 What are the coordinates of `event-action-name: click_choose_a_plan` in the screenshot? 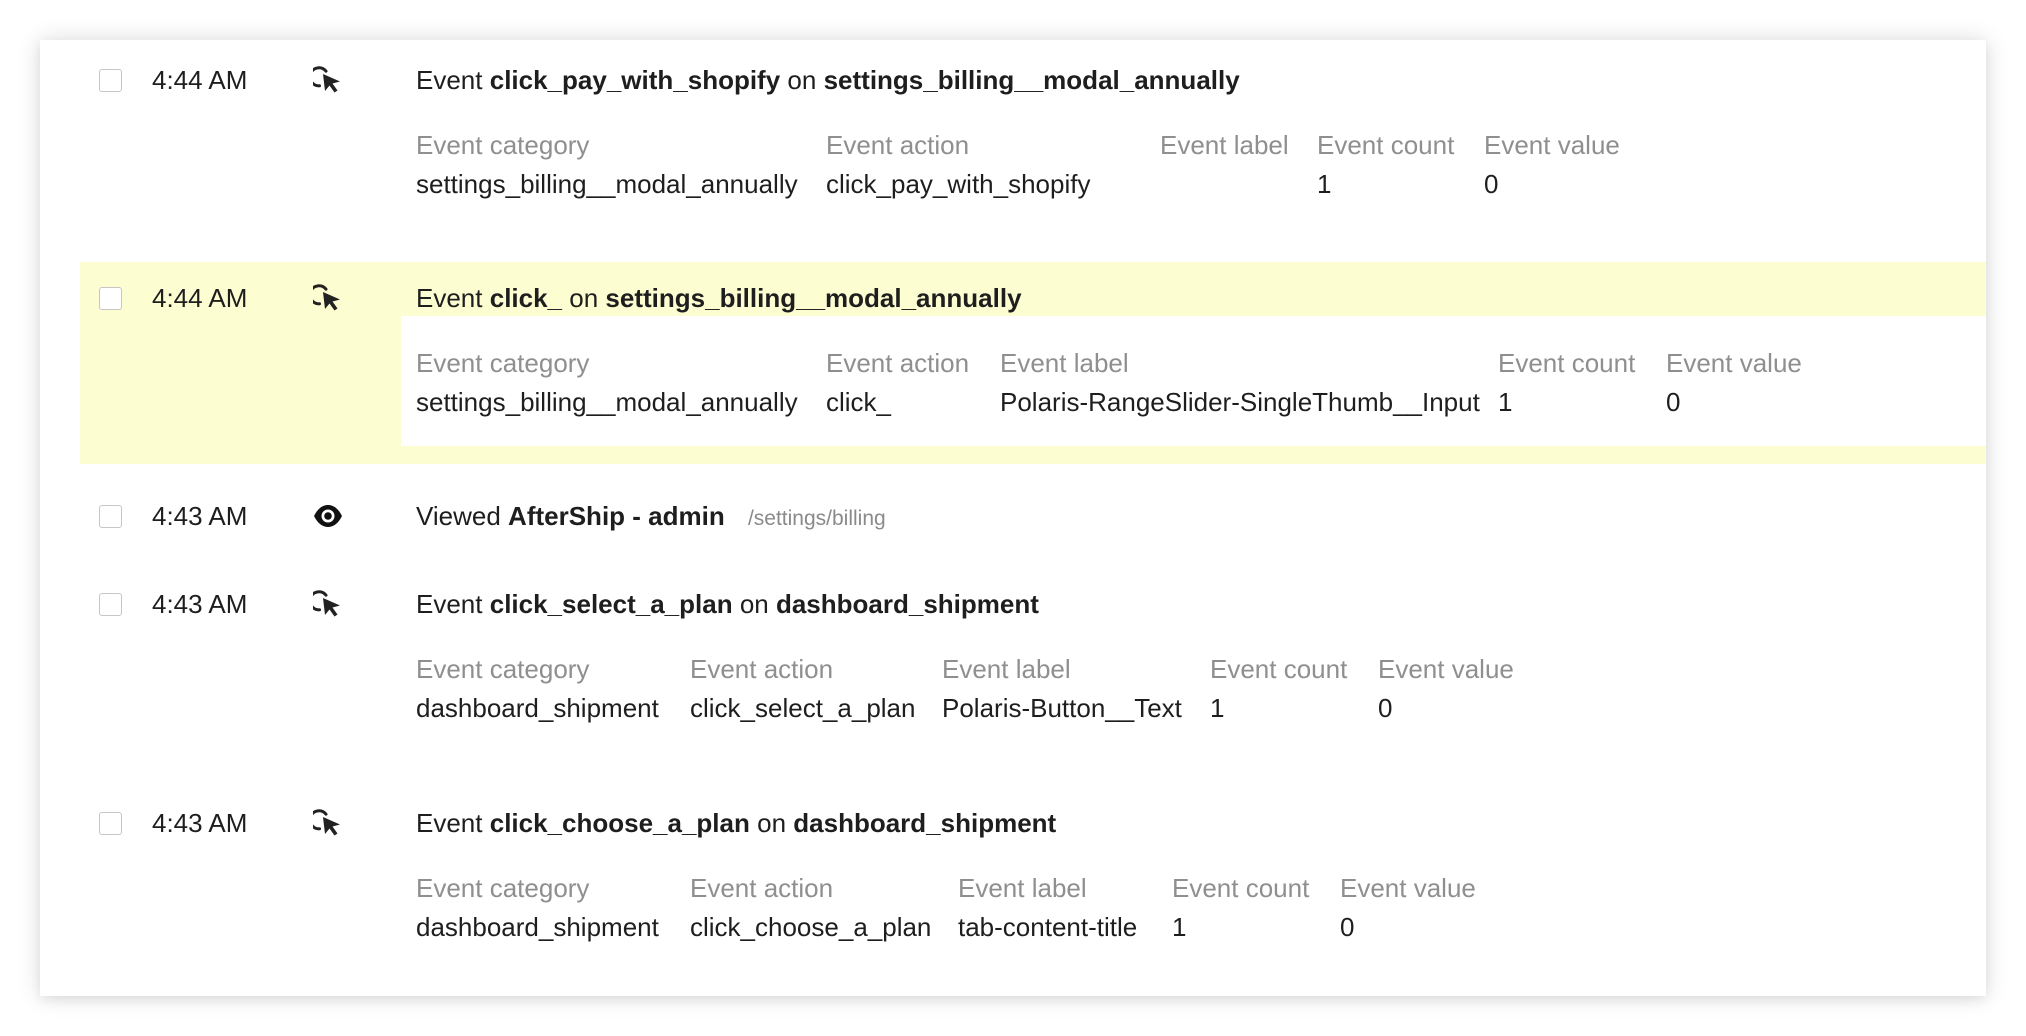 It's located at (619, 823).